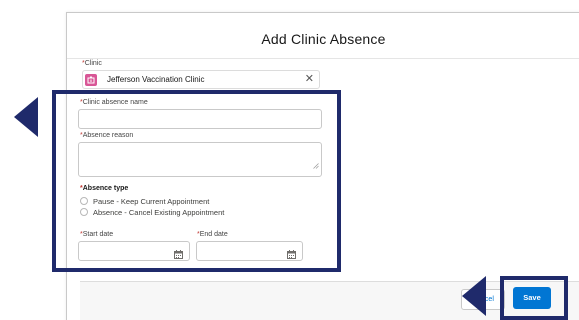 The height and width of the screenshot is (320, 579). Describe the element at coordinates (156, 79) in the screenshot. I see `clinic-value: Jefferson Vaccination Clinic` at that location.